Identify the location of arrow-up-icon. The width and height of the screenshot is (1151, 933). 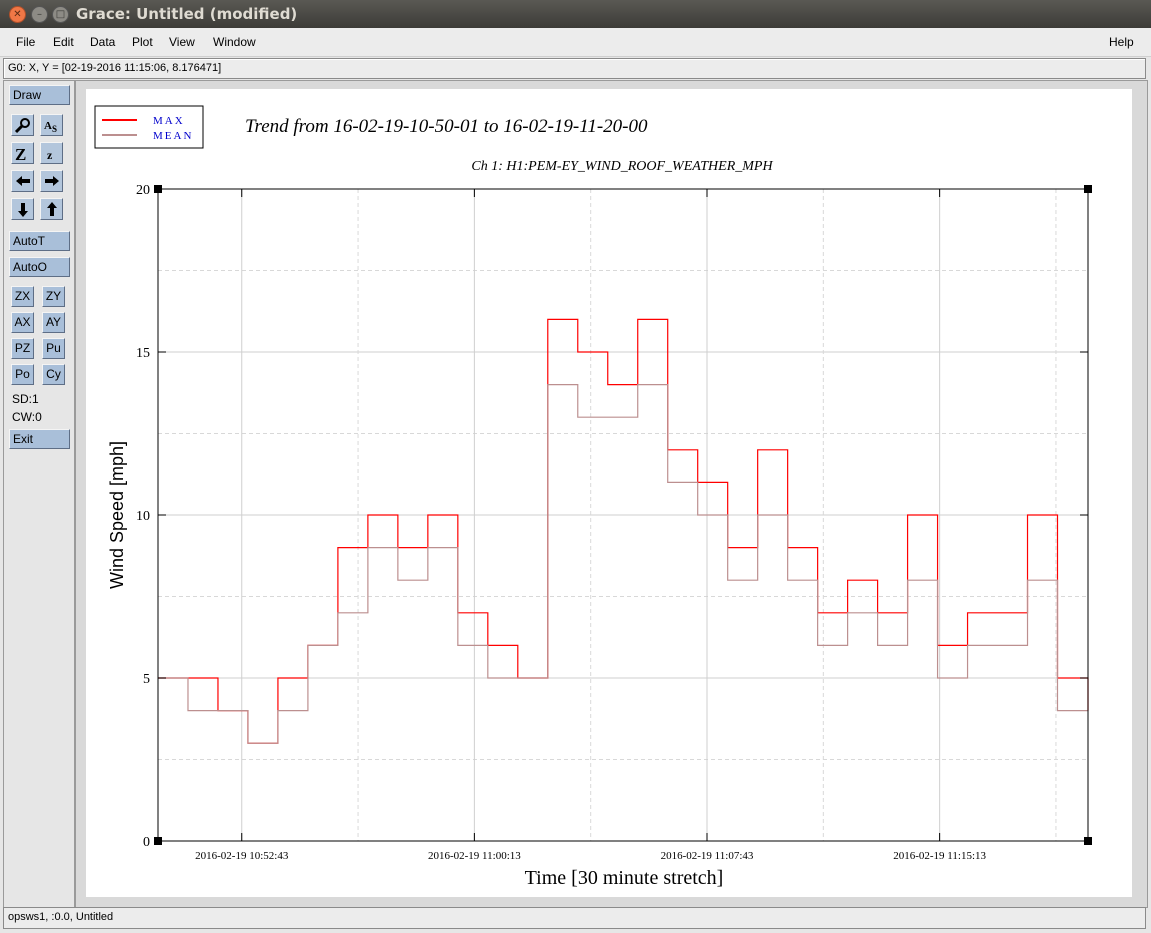
(51, 209).